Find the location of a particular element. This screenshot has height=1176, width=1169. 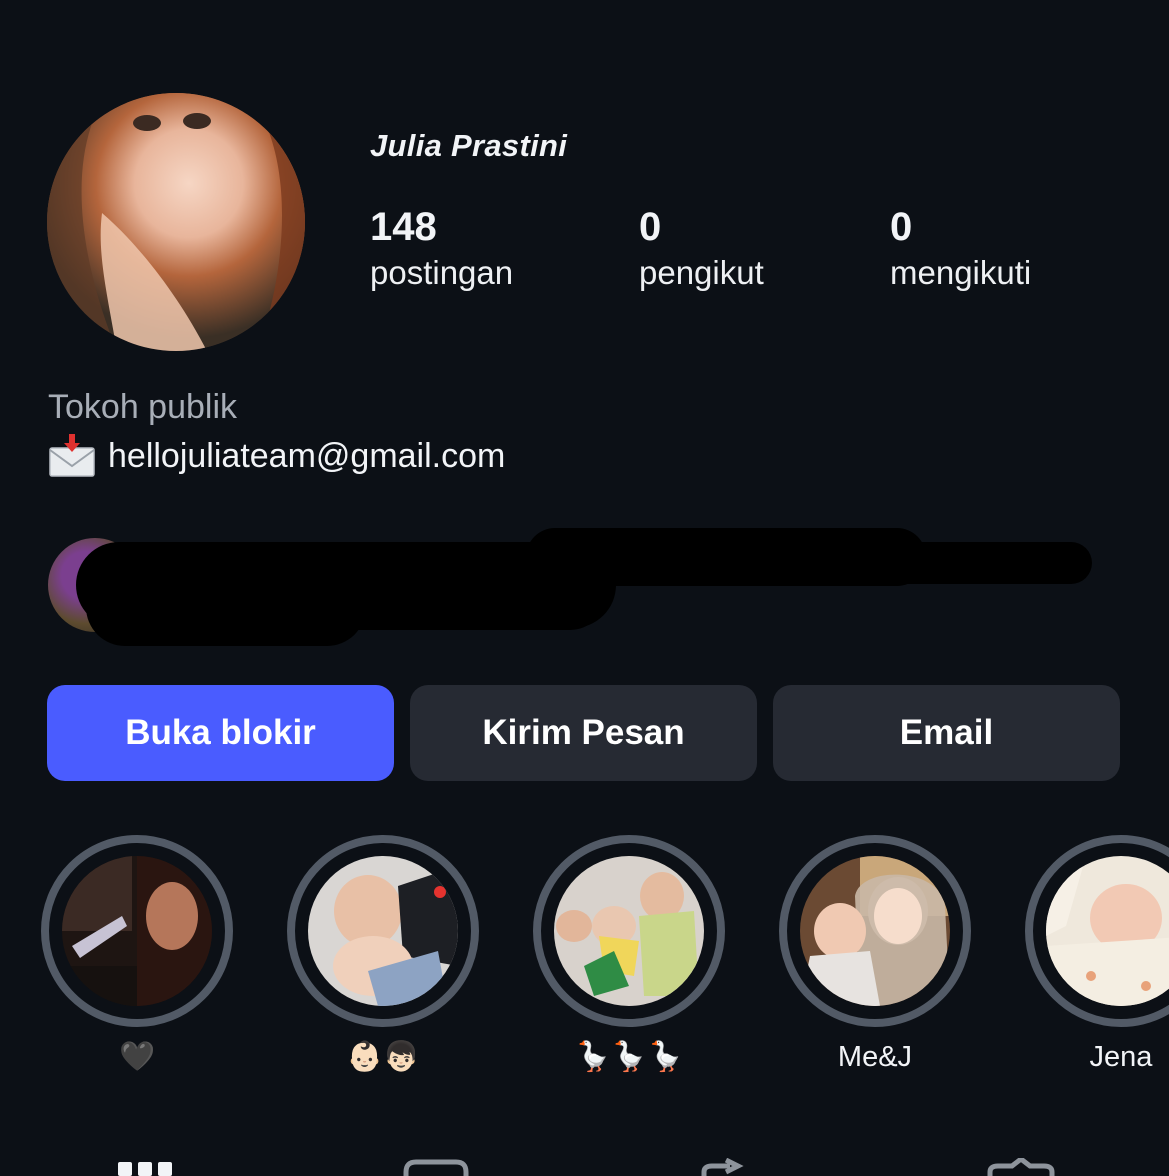

grid-icon is located at coordinates (146, 1167).